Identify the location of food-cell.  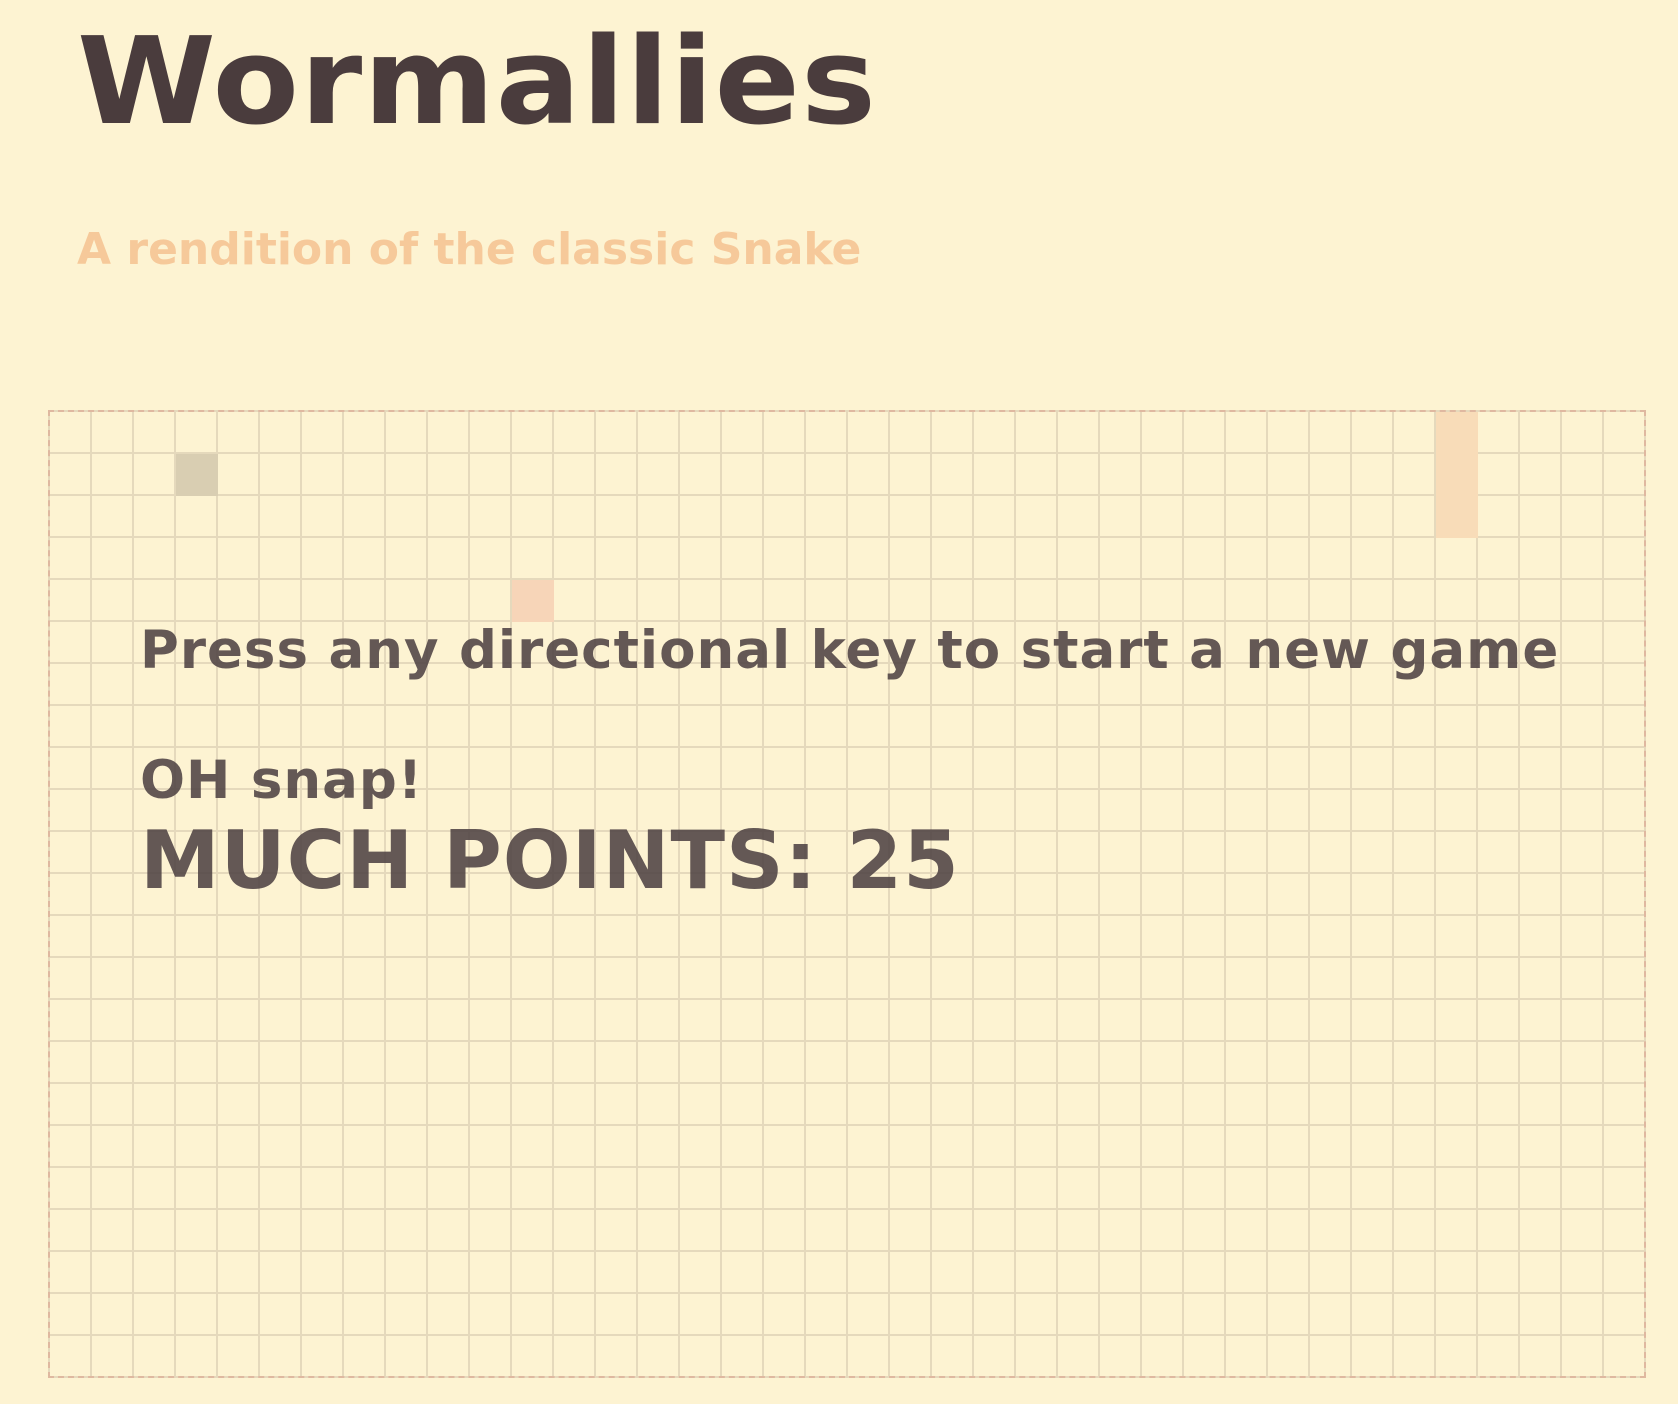
(533, 601).